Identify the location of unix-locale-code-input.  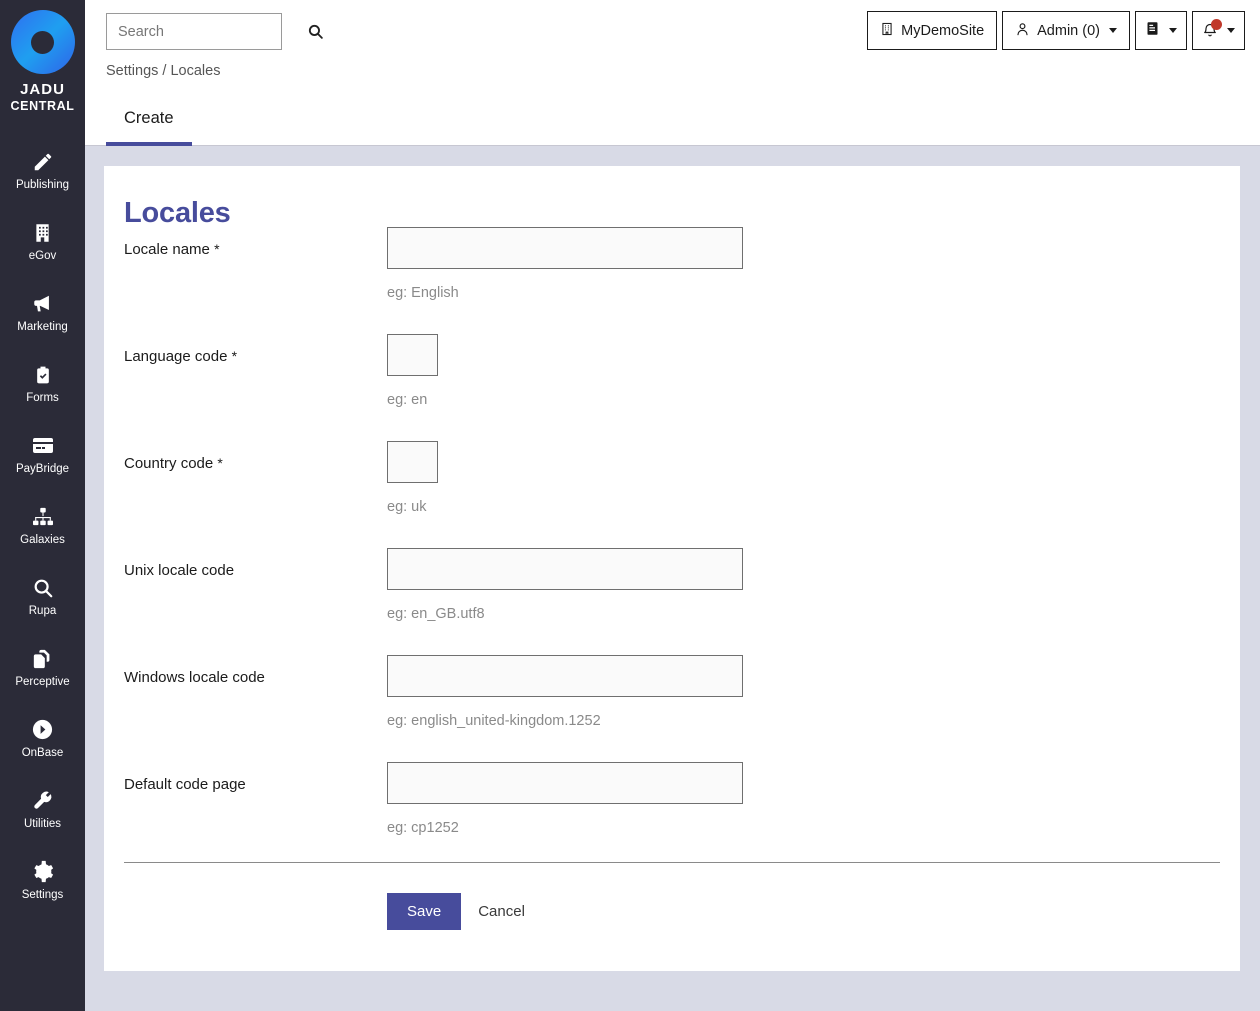
(565, 569).